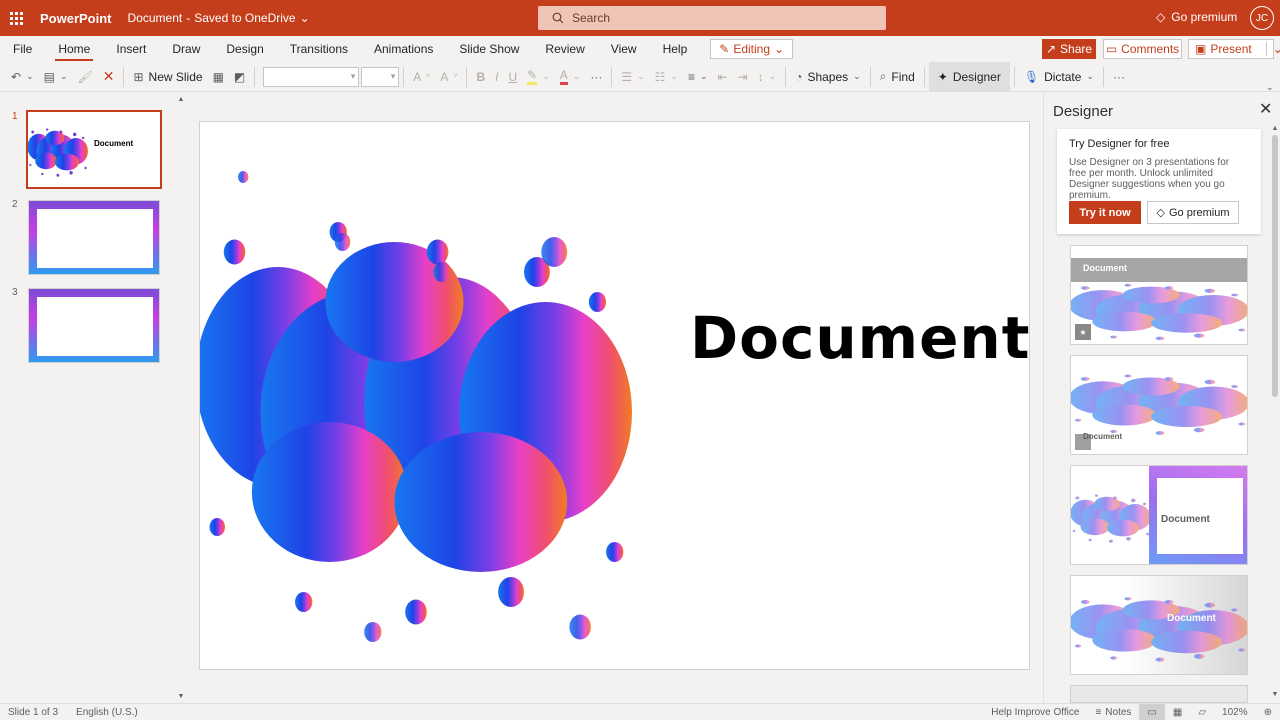 This screenshot has height=720, width=1280. I want to click on app-name: PowerPoint, so click(76, 18).